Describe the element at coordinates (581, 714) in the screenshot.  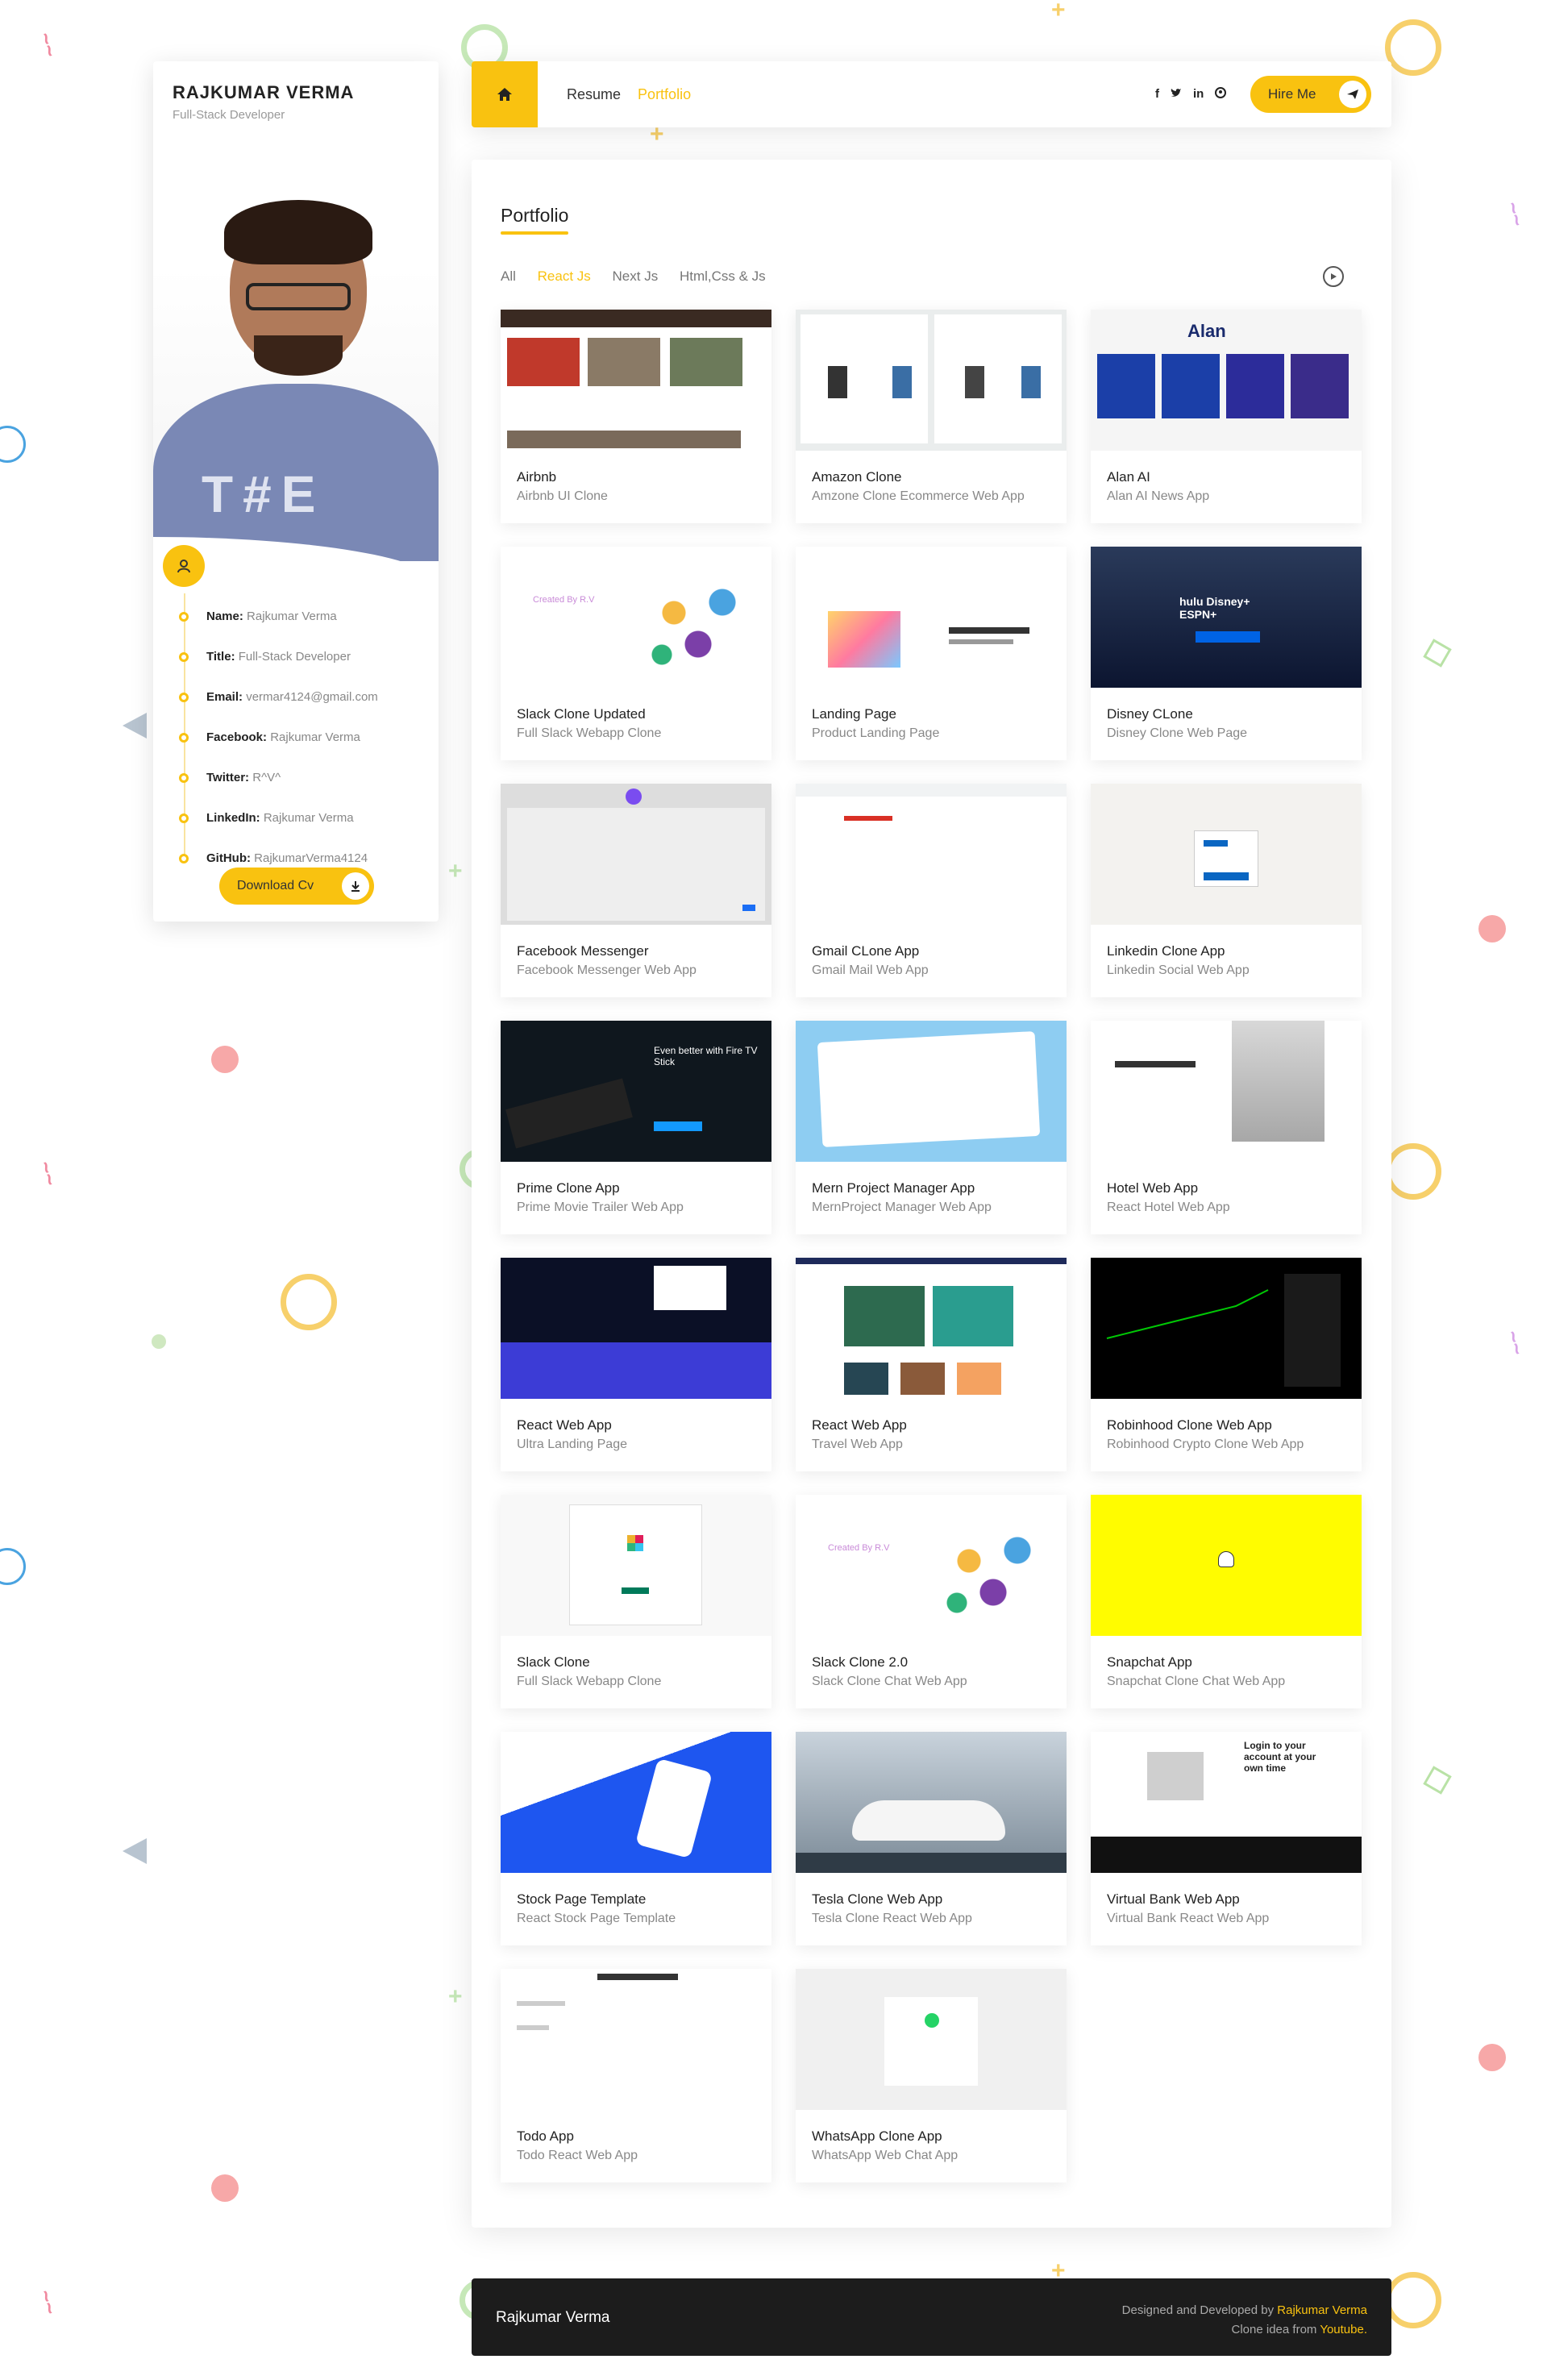
I see `project-title: Slack Clone Updated` at that location.